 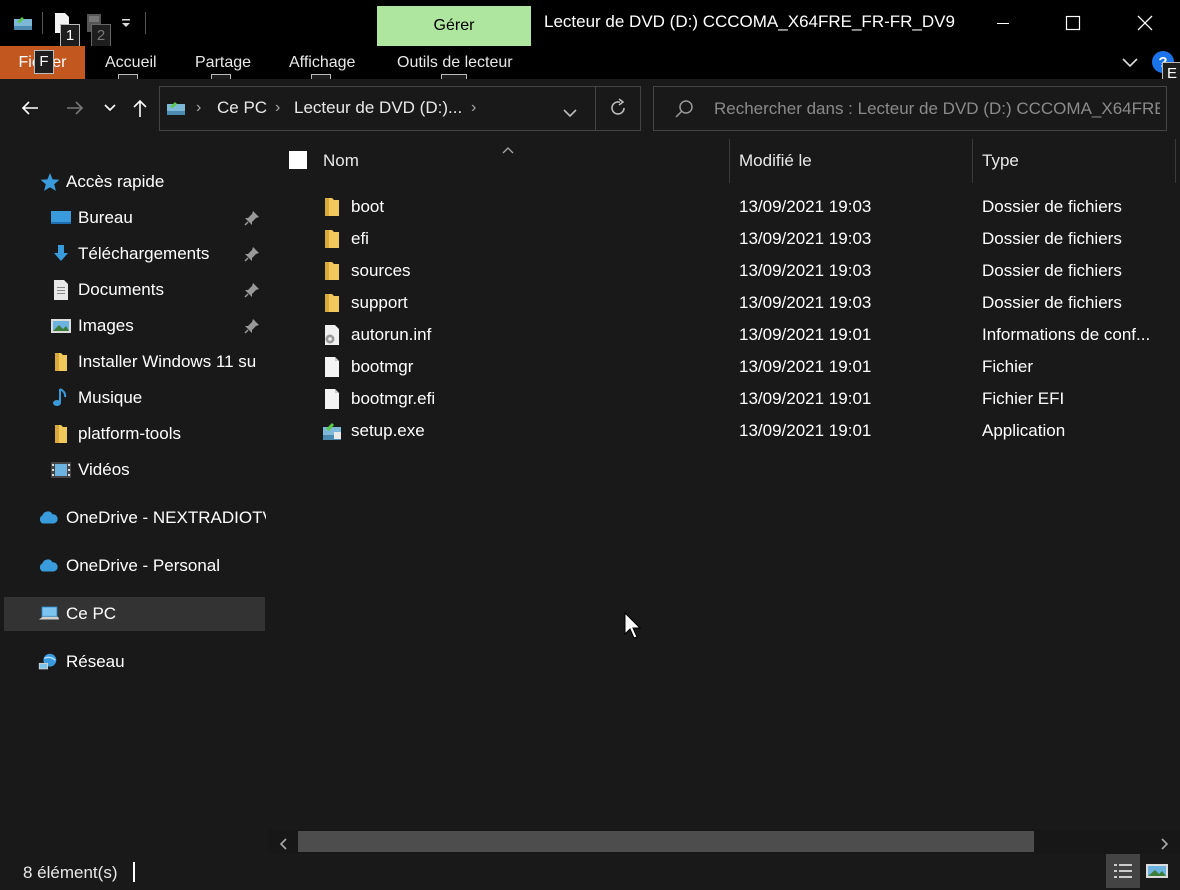 What do you see at coordinates (1123, 871) in the screenshot?
I see `details-view-button` at bounding box center [1123, 871].